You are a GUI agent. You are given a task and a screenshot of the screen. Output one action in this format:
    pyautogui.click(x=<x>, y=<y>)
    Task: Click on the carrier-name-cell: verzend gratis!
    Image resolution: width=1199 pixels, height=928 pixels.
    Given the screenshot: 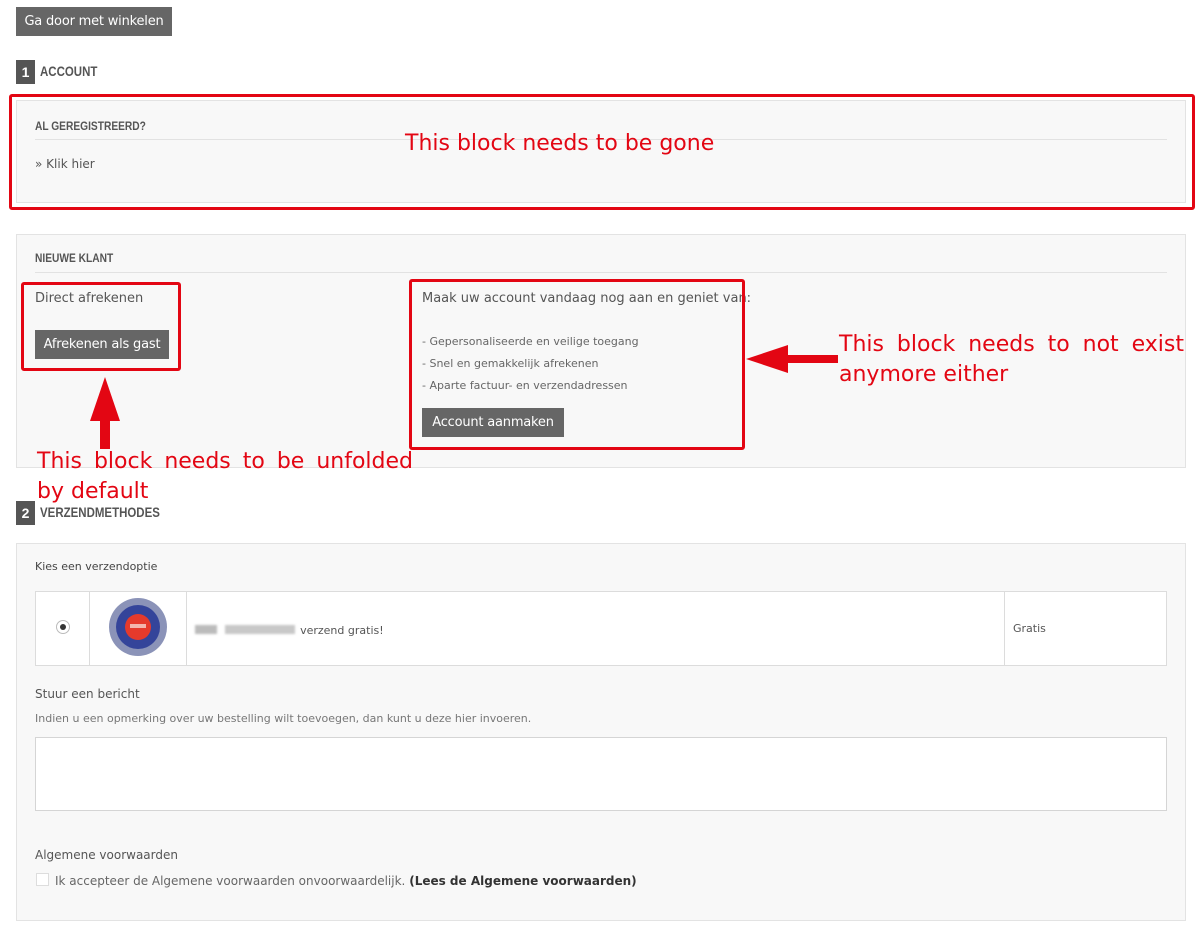 What is the action you would take?
    pyautogui.click(x=595, y=628)
    